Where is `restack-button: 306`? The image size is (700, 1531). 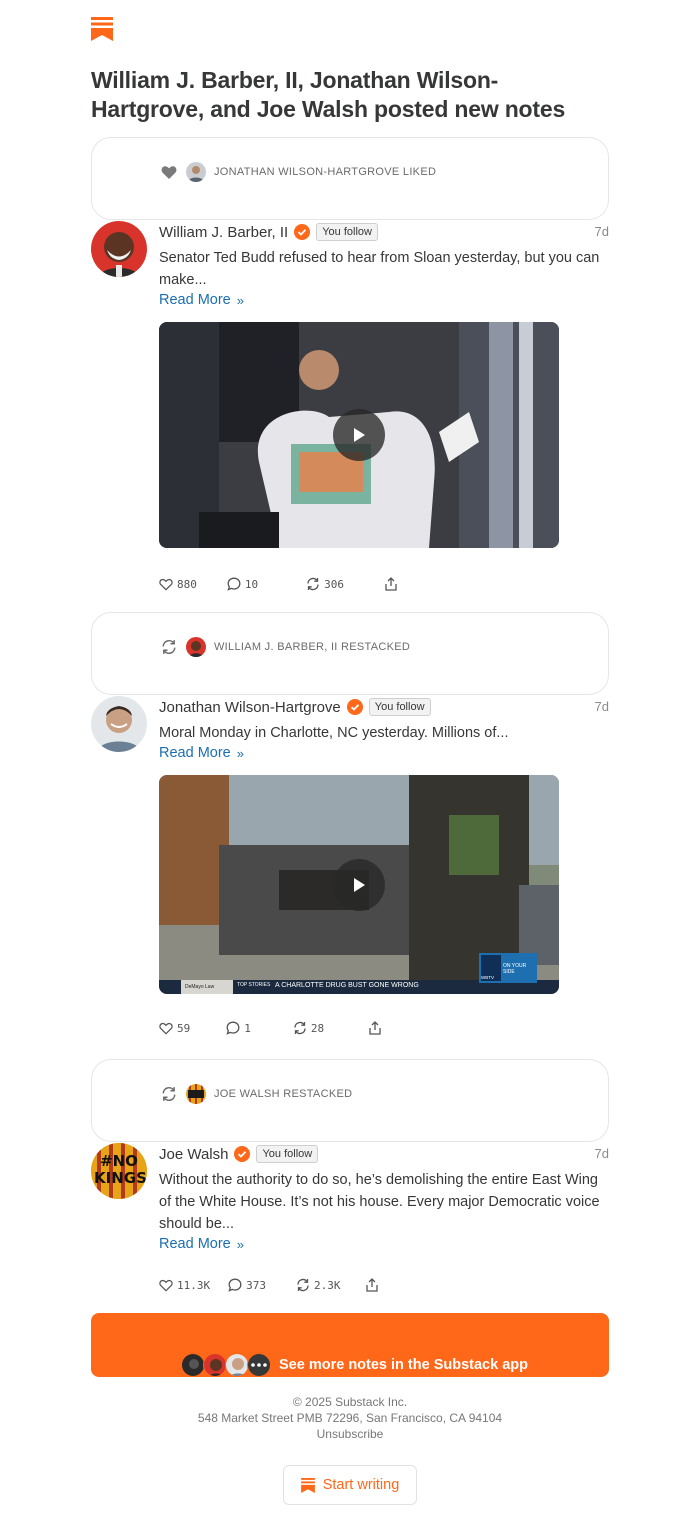 restack-button: 306 is located at coordinates (325, 584).